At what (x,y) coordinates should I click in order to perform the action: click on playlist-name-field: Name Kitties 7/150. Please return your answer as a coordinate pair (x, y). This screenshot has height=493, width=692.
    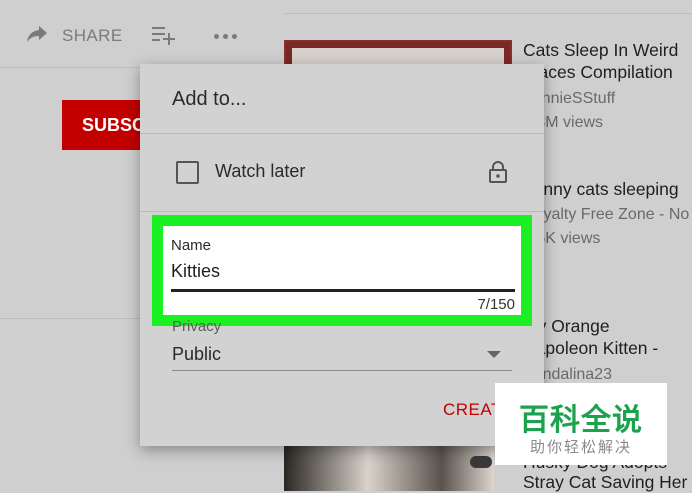
    Looking at the image, I should click on (342, 270).